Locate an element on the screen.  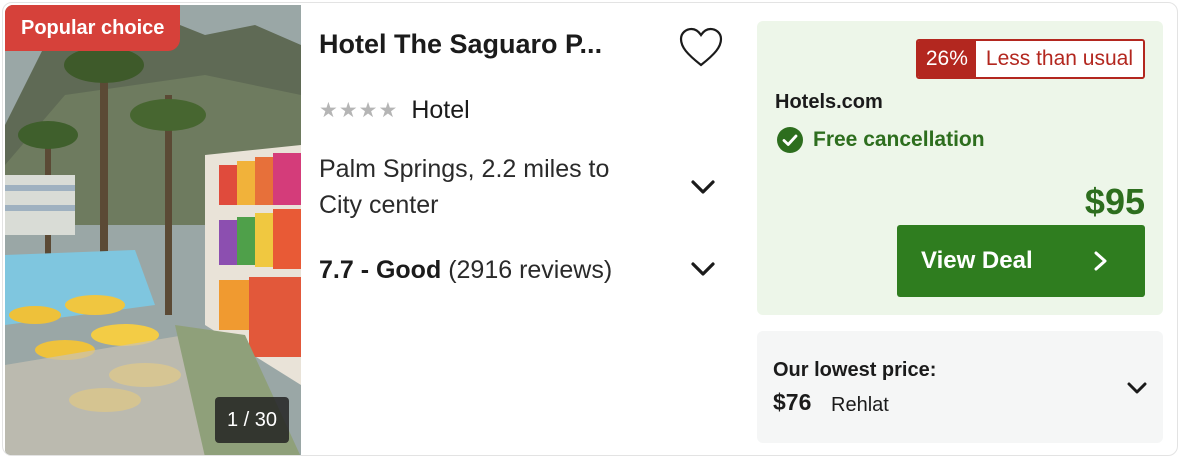
deal-price: $95 is located at coordinates (1114, 201).